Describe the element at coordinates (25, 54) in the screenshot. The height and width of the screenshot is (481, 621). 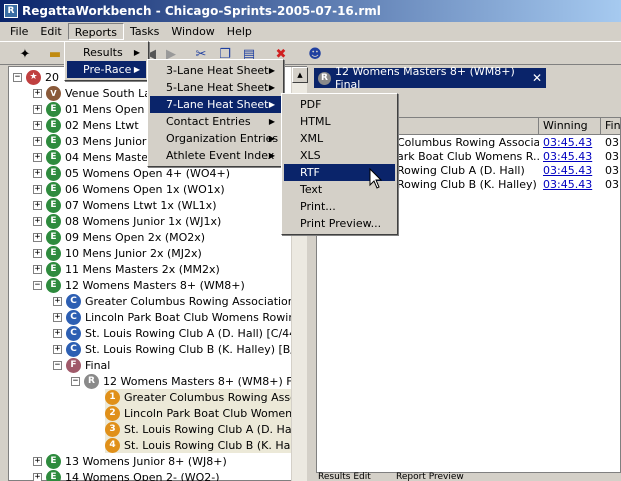
I see `new-document-icon: ✦` at that location.